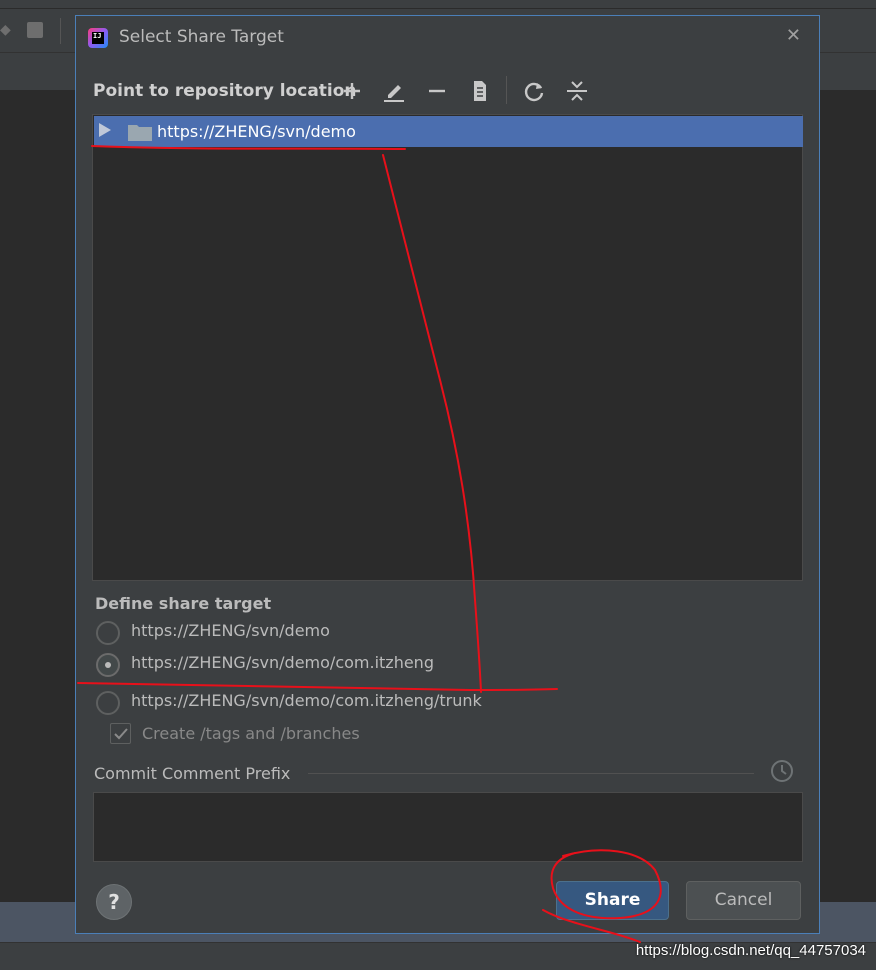 This screenshot has height=970, width=876. I want to click on dialog-titlebar: IJ Select Share Target ✕, so click(447, 38).